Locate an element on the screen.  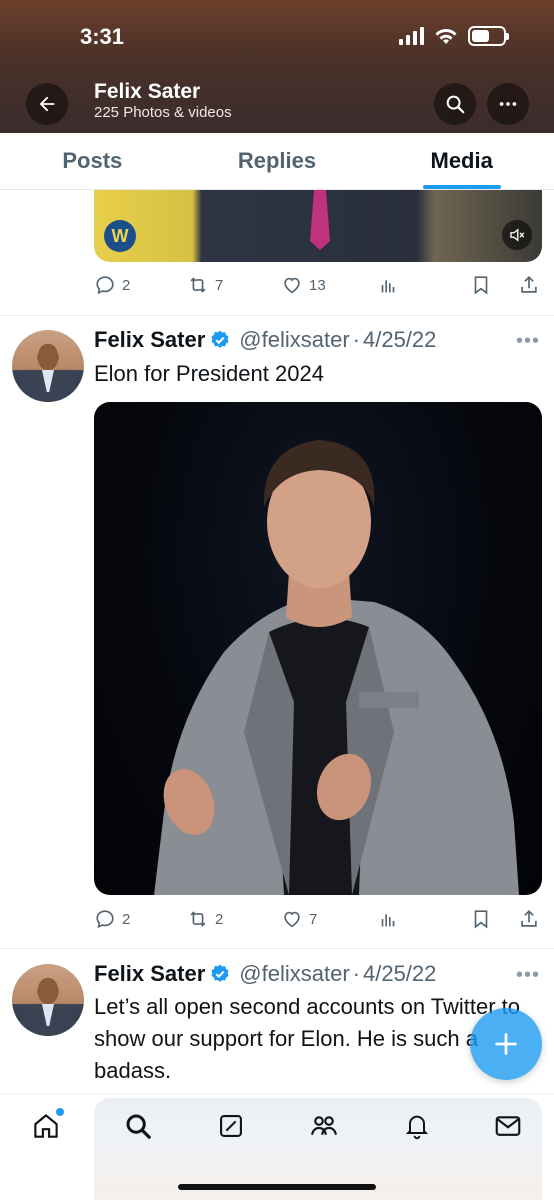
like-count: 13 is located at coordinates (317, 285).